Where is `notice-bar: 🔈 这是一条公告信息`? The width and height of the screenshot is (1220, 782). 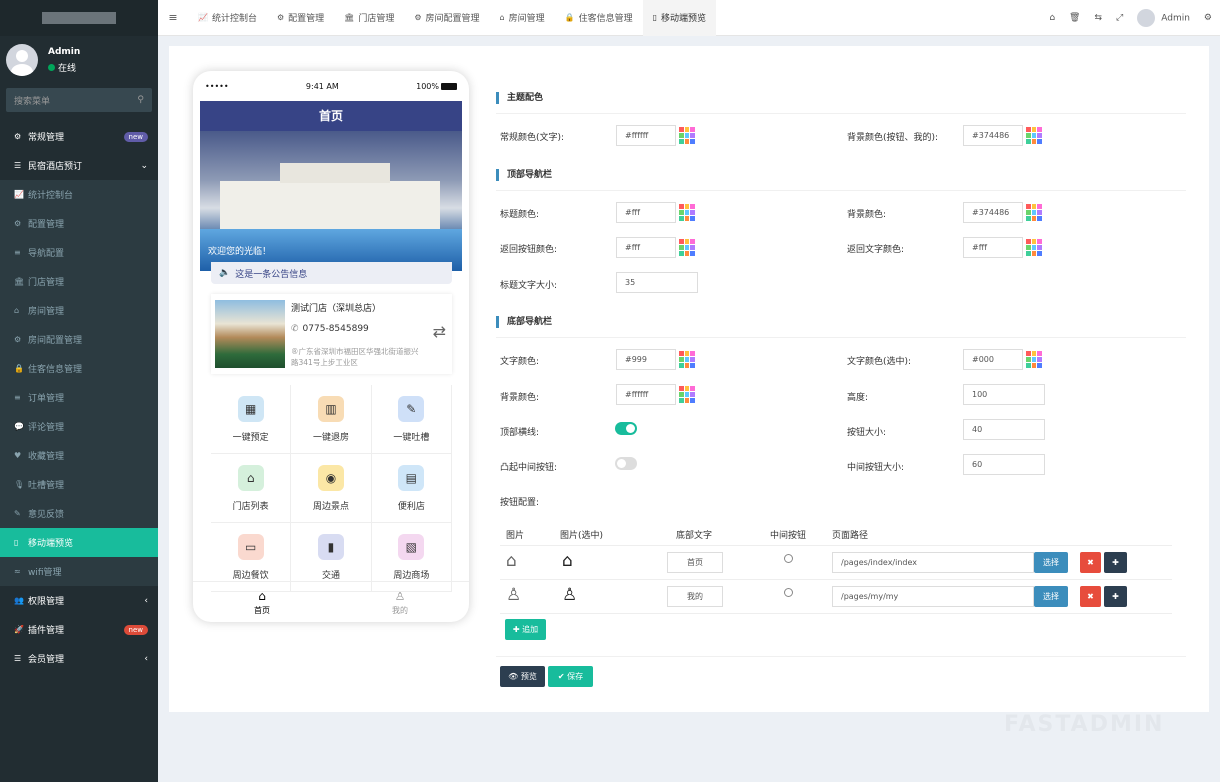 notice-bar: 🔈 这是一条公告信息 is located at coordinates (331, 273).